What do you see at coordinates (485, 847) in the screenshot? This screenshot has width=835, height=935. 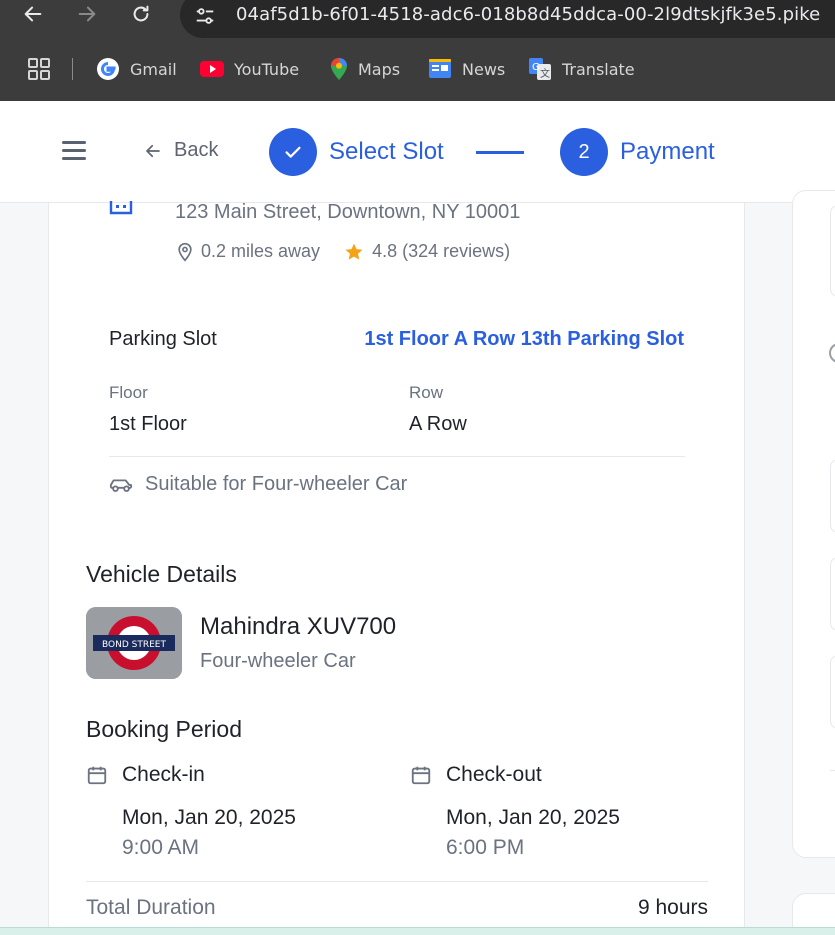 I see `checkout-time: 6:00 PM` at bounding box center [485, 847].